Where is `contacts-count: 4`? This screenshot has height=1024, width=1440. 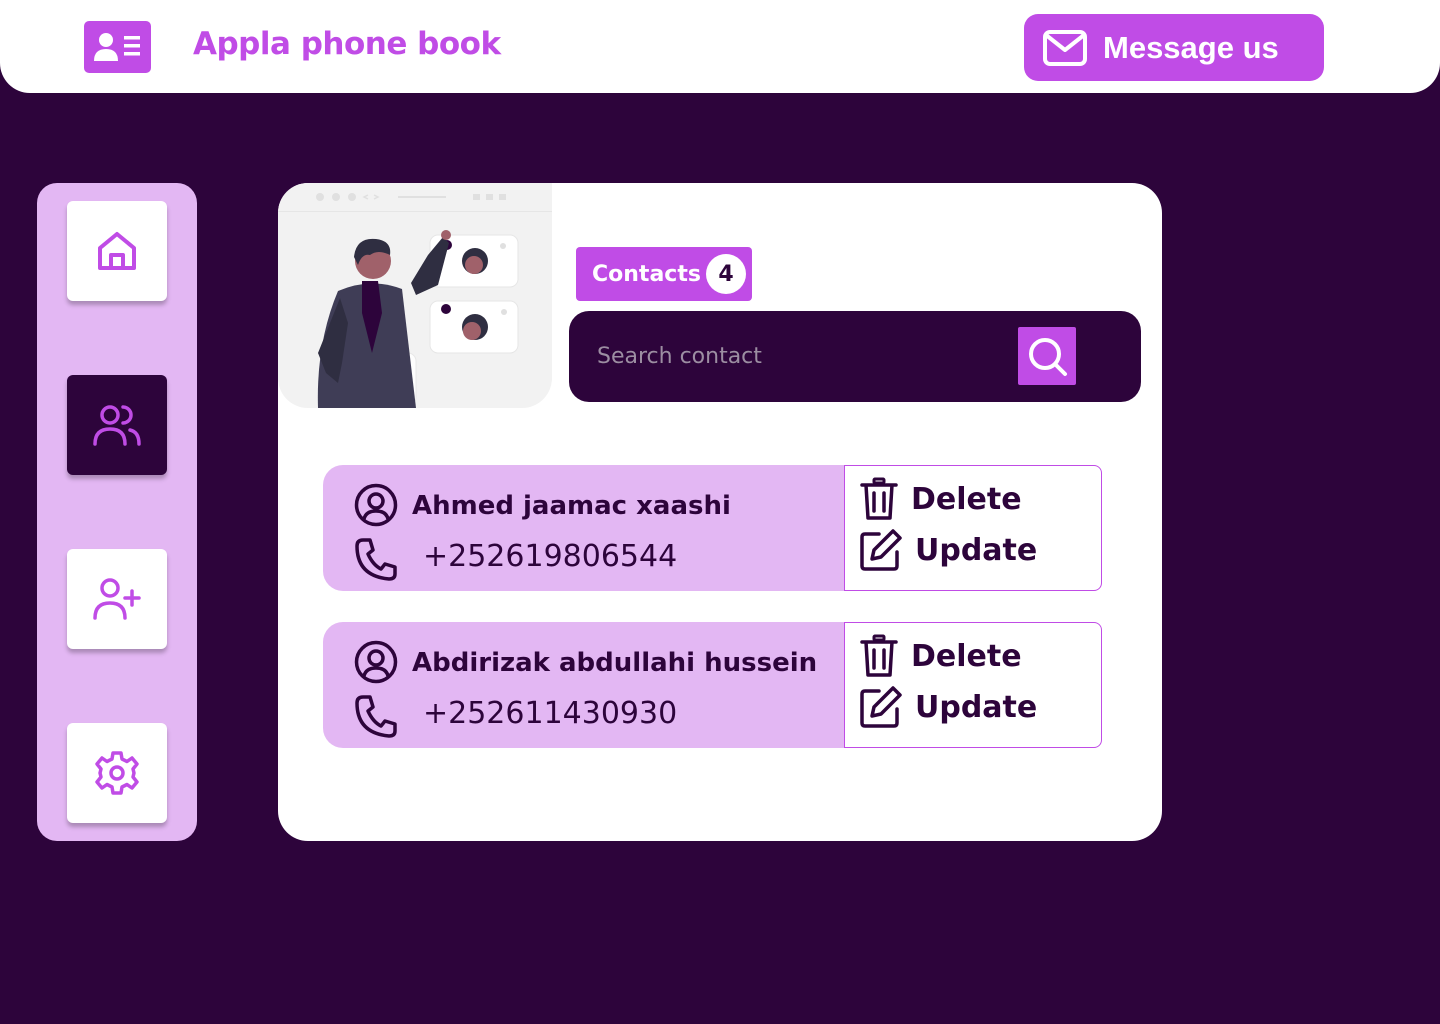
contacts-count: 4 is located at coordinates (726, 274).